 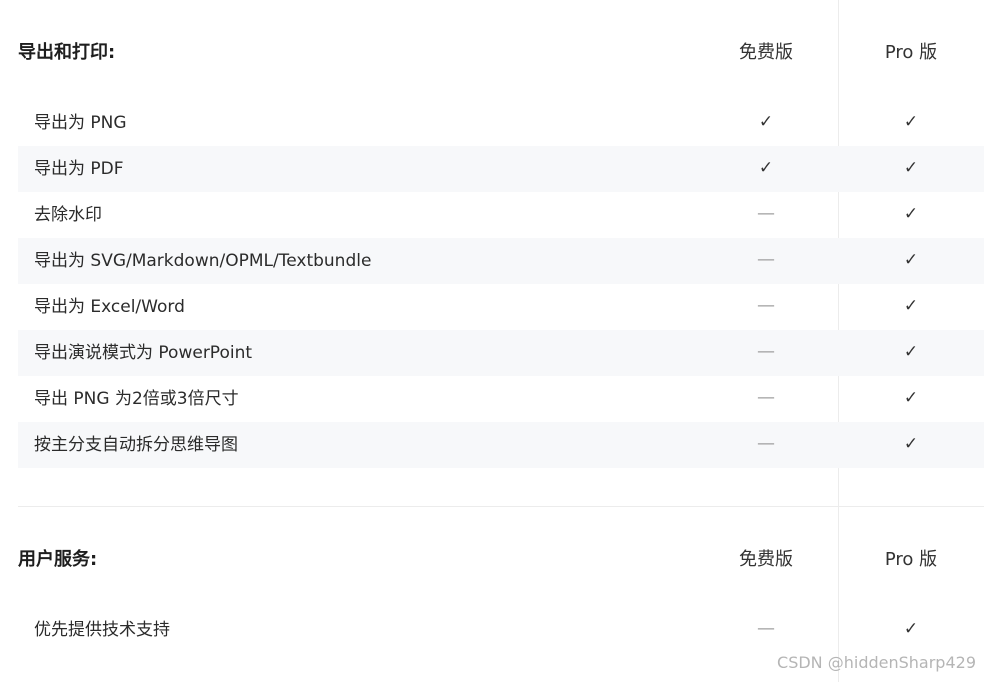 I want to click on feature-row: 导出为 SVG/Markdown/OPML/Textbundle — ✓, so click(x=501, y=261).